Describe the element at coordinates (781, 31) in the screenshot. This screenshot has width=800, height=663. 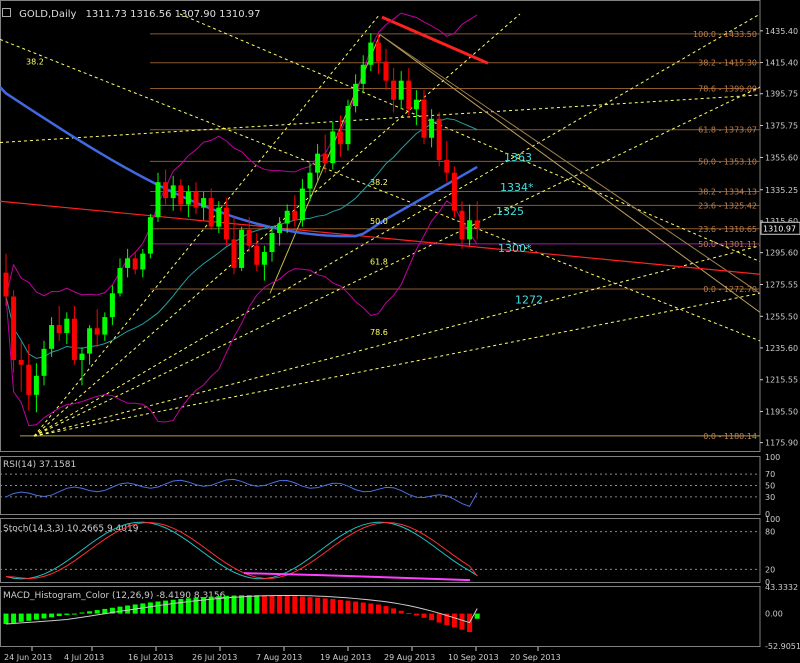
I see `y-tick-label: 1435.40` at that location.